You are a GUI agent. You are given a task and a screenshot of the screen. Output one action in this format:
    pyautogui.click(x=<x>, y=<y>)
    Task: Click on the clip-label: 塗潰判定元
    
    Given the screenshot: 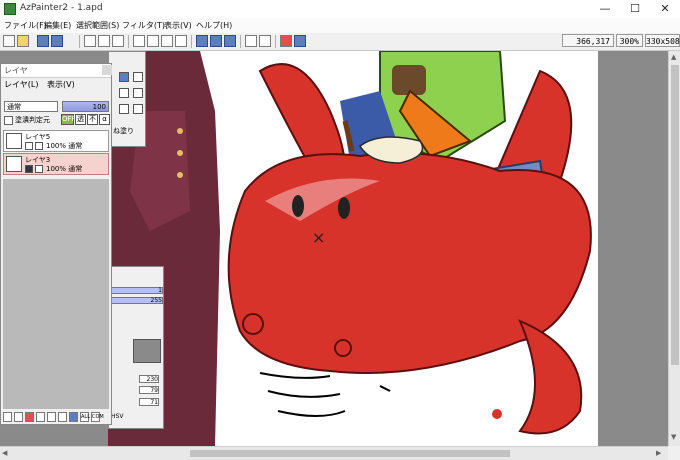 What is the action you would take?
    pyautogui.click(x=32, y=120)
    